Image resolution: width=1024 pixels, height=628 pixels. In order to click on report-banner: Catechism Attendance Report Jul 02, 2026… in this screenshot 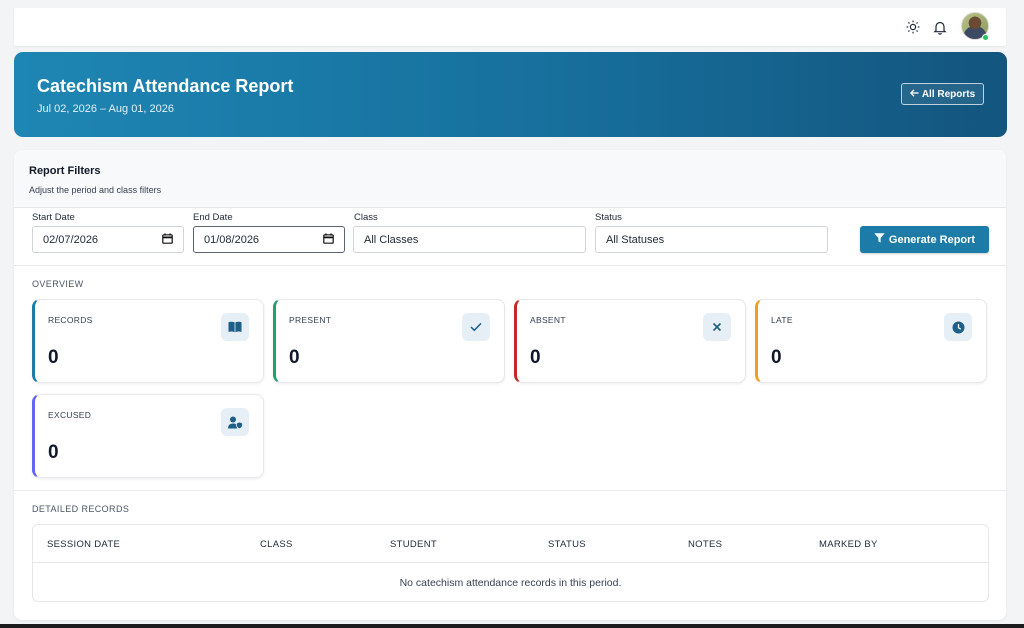, I will do `click(510, 94)`.